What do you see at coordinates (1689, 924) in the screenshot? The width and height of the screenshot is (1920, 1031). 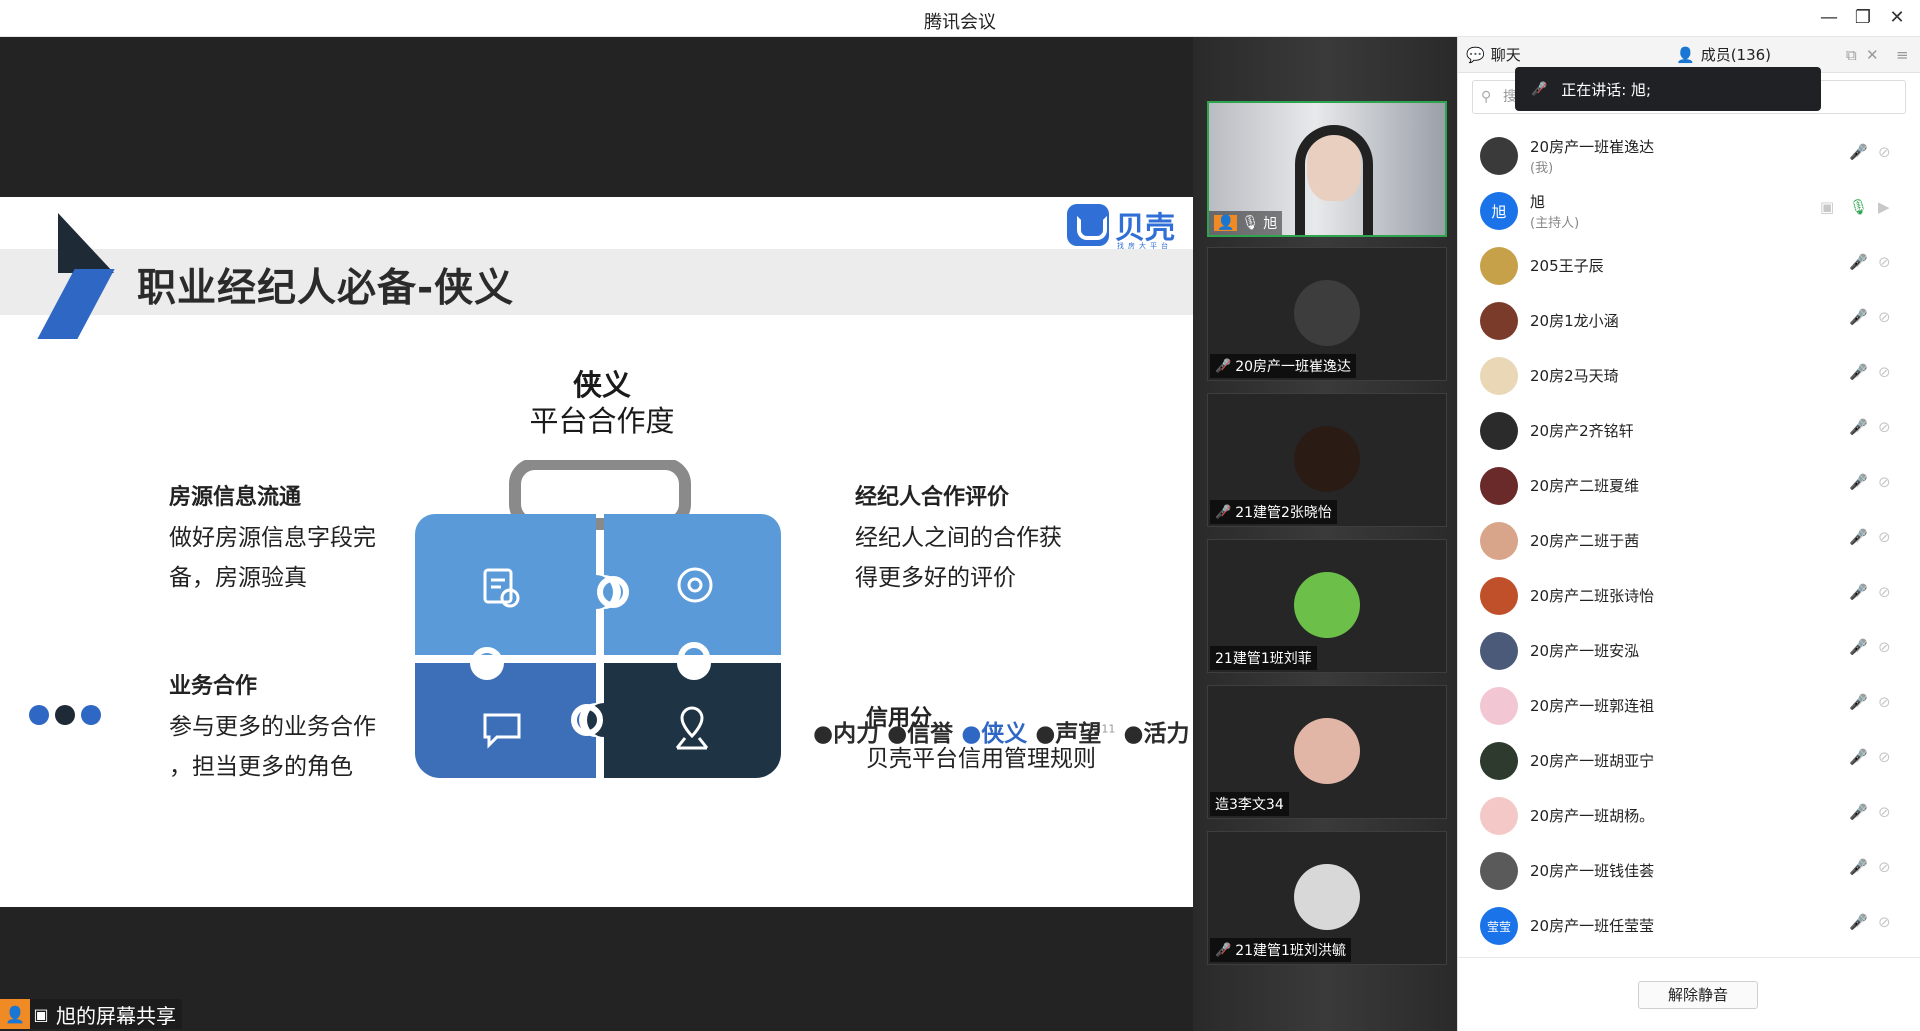 I see `member-row: 莹莹 20房产一班任莹莹 🎤̸ ⊘` at bounding box center [1689, 924].